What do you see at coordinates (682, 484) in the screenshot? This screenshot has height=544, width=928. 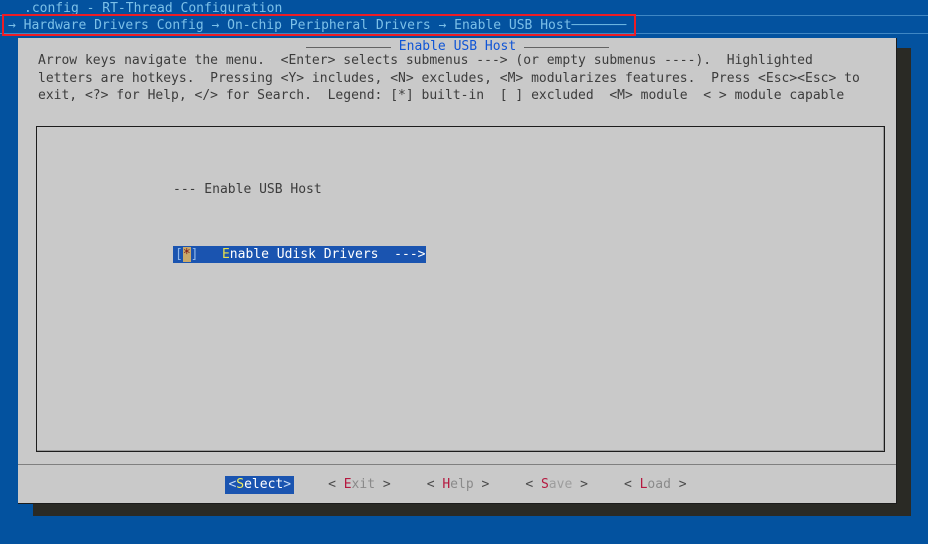 I see `load-button-close: >` at bounding box center [682, 484].